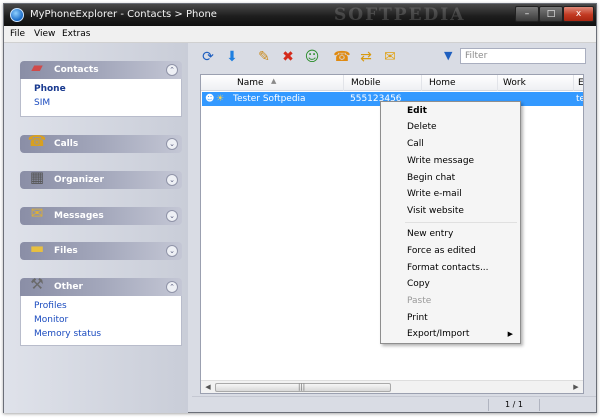  Describe the element at coordinates (450, 111) in the screenshot. I see `menu-item-edit: Edit` at that location.